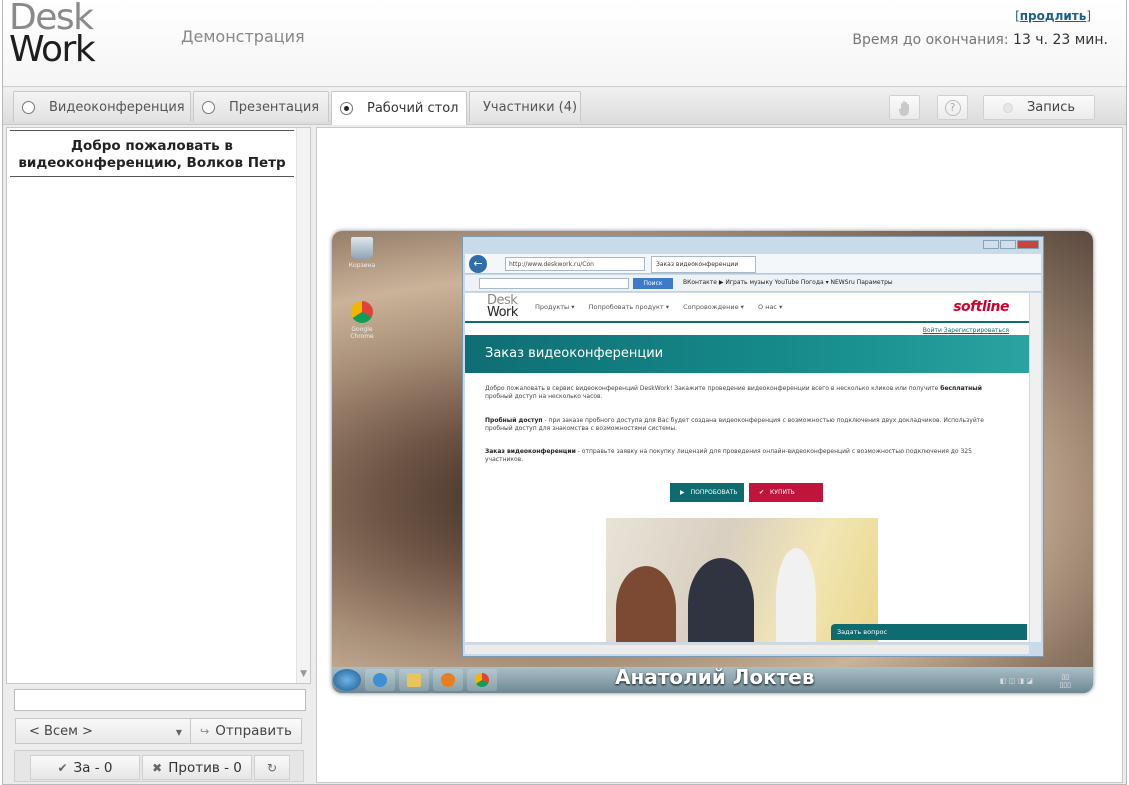 The image size is (1129, 785). What do you see at coordinates (502, 312) in the screenshot?
I see `site-logo-work: Work` at bounding box center [502, 312].